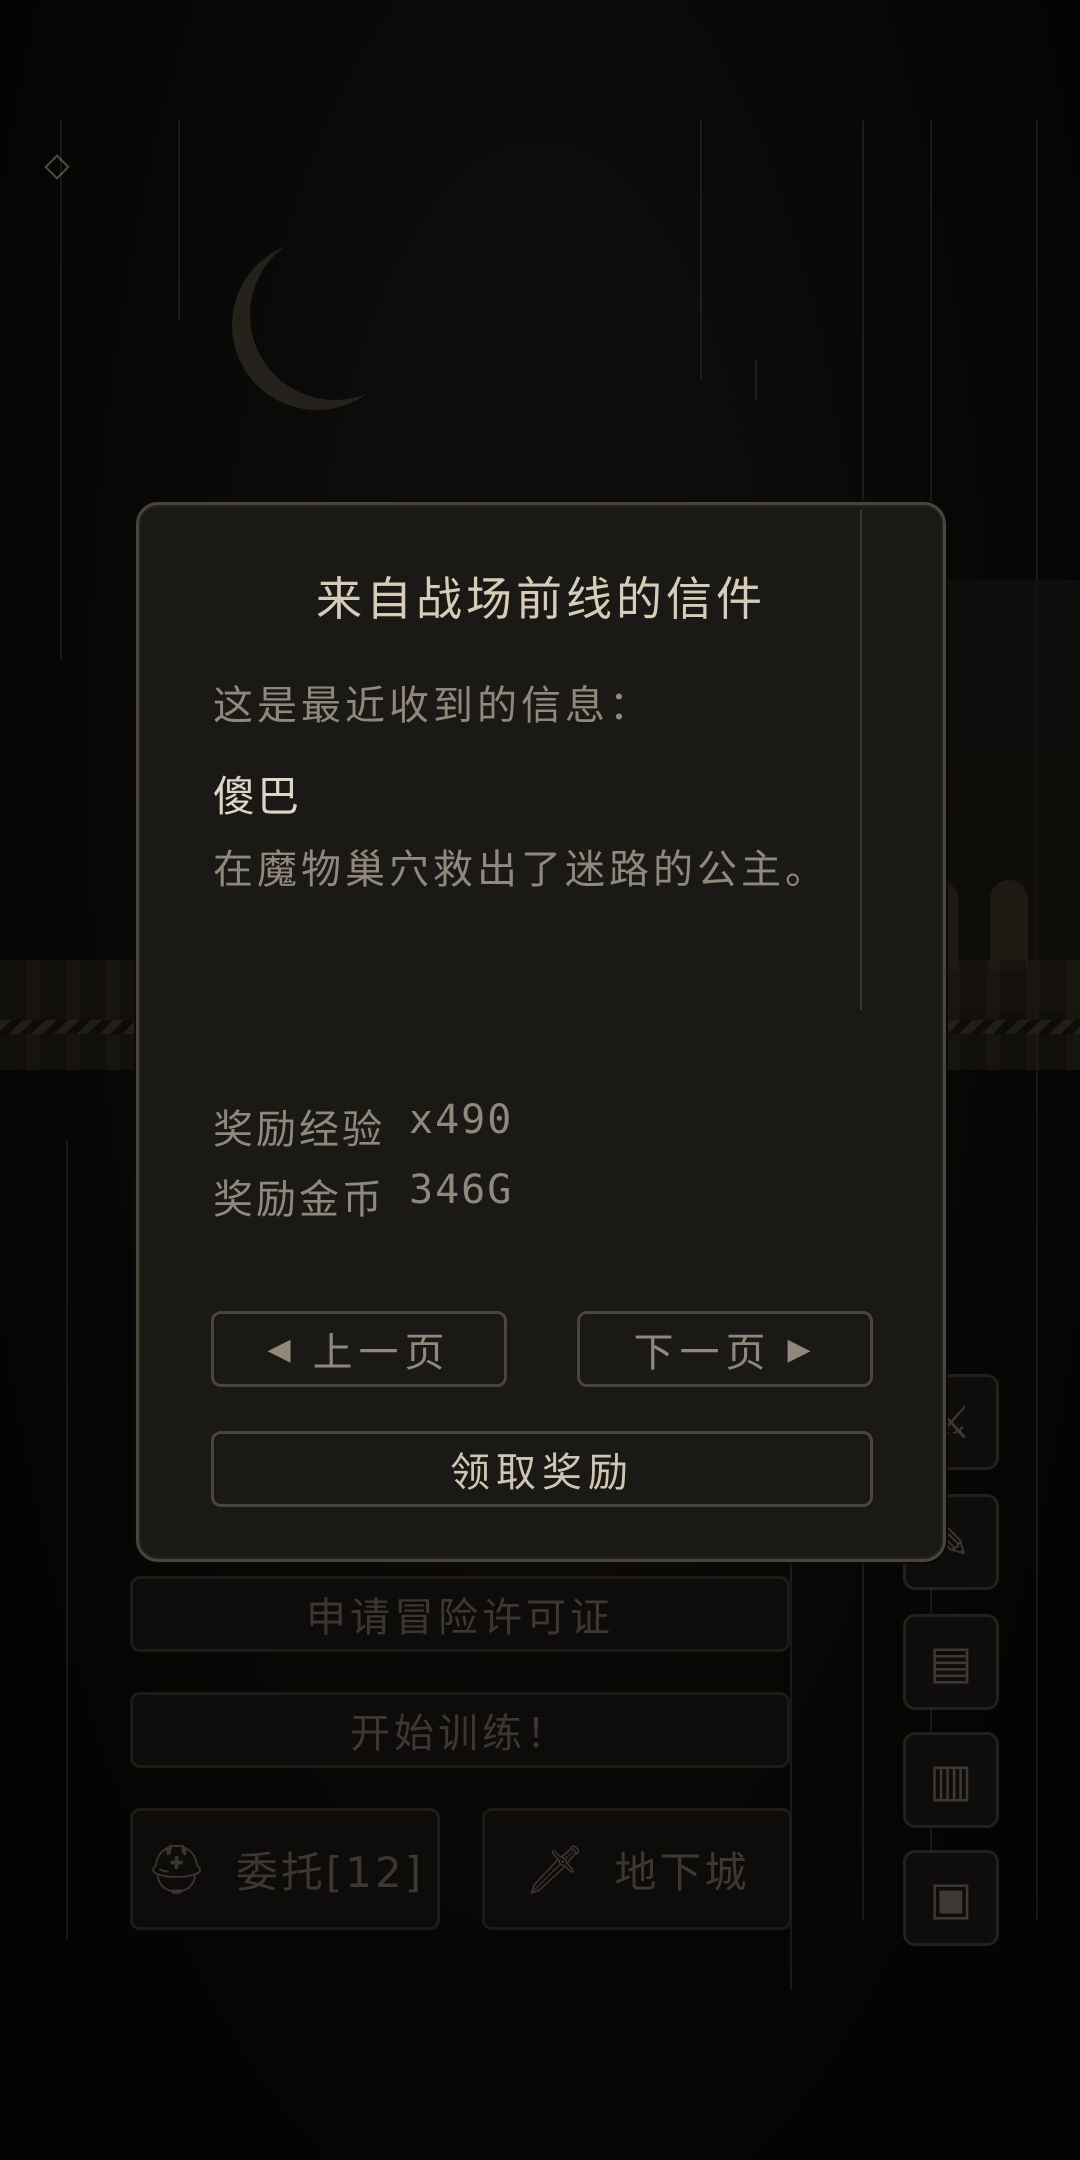 The height and width of the screenshot is (2160, 1080). Describe the element at coordinates (433, 706) in the screenshot. I see `dialog-subtitle: 这是最近收到的信息：` at that location.